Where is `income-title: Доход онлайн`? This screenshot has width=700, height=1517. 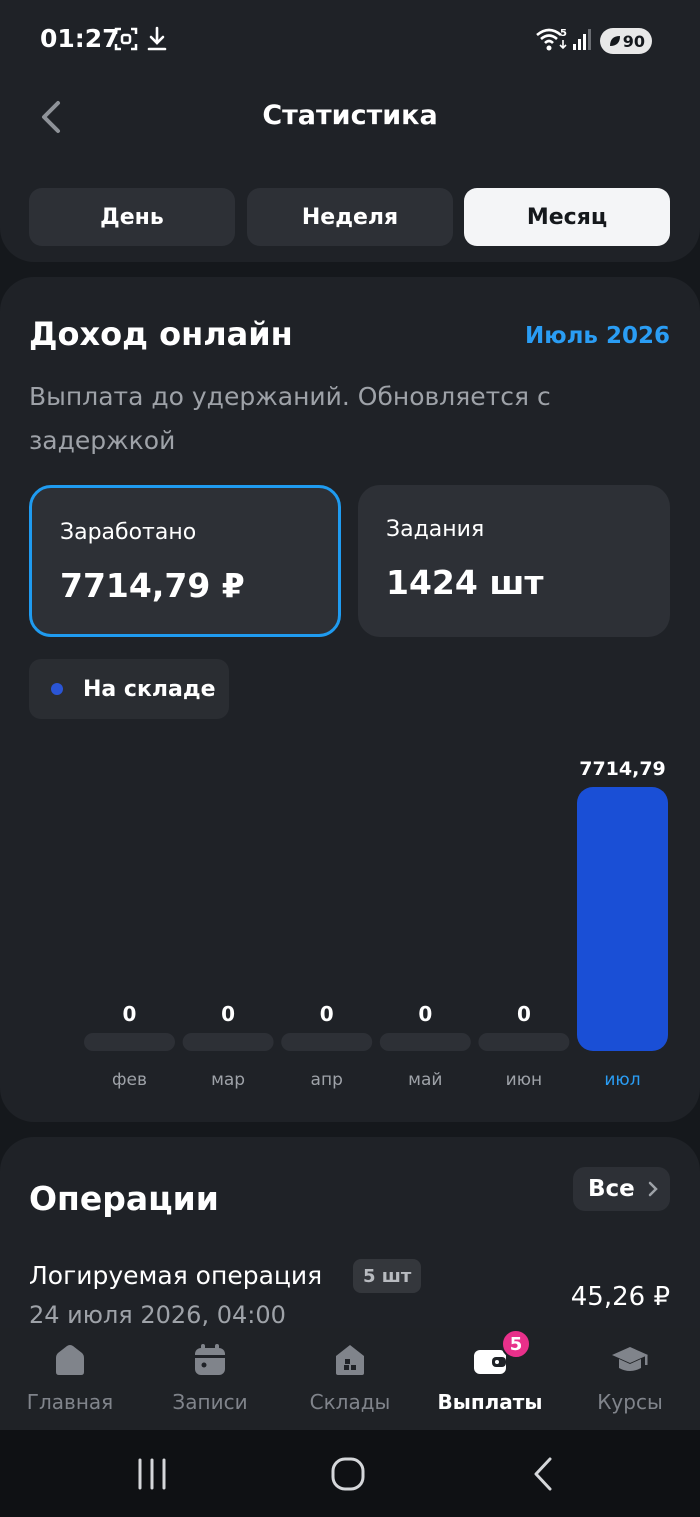 income-title: Доход онлайн is located at coordinates (161, 334).